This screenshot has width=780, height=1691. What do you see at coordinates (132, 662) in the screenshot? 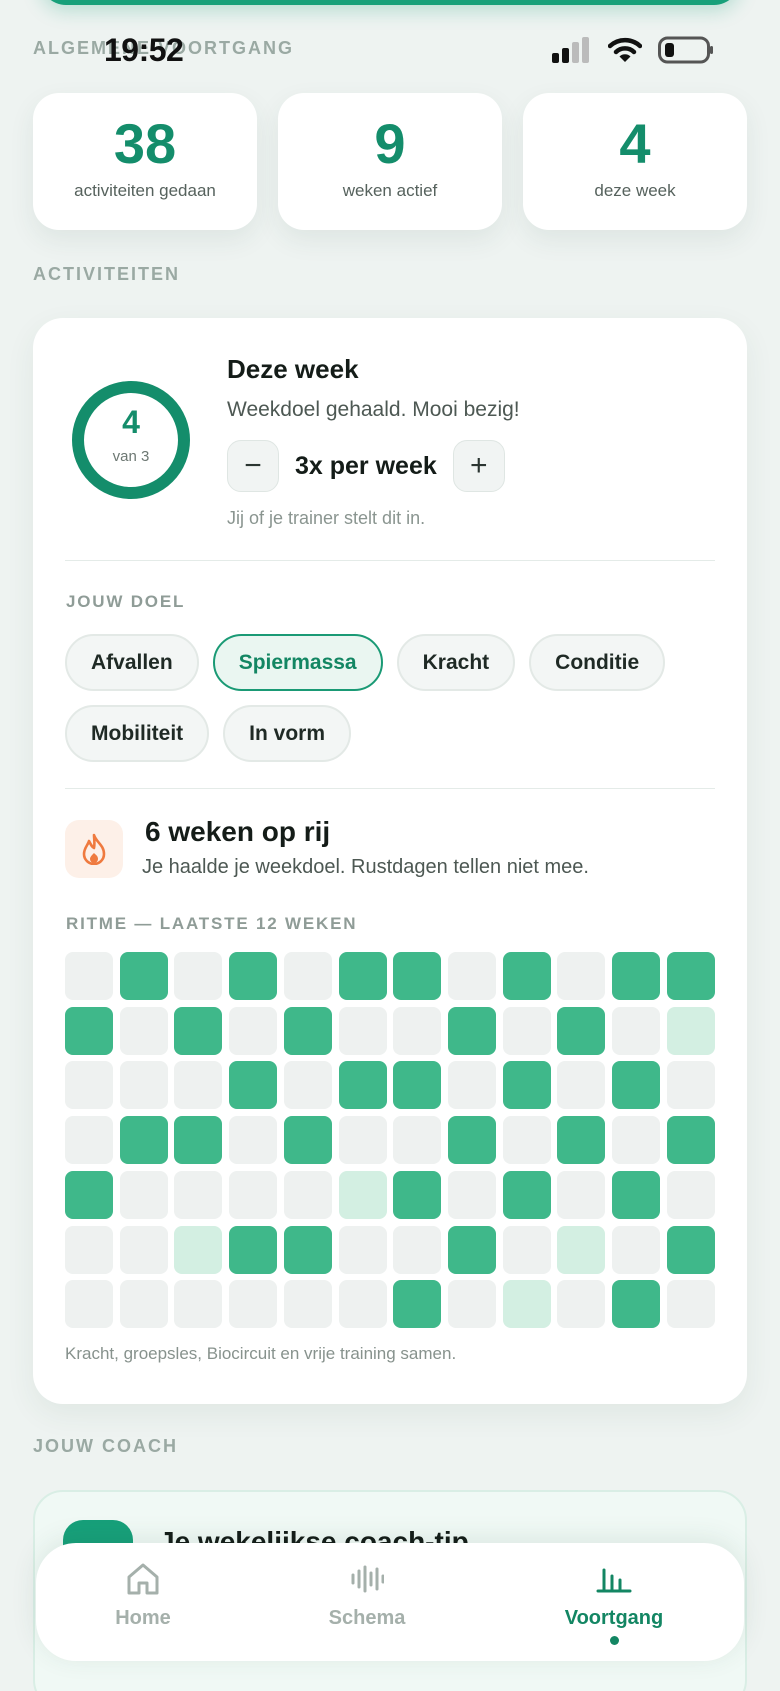
I see `chip-afvallen: Afvallen` at bounding box center [132, 662].